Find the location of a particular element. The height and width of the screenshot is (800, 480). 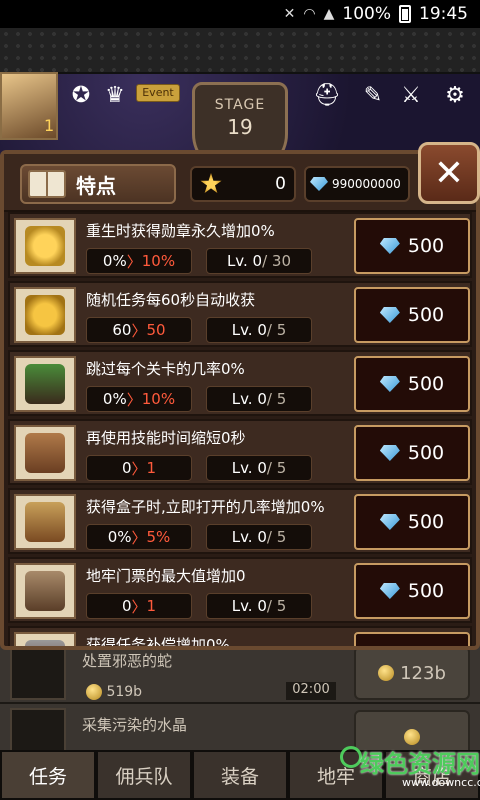

watermark-text: 绿色资源网 is located at coordinates (420, 764).